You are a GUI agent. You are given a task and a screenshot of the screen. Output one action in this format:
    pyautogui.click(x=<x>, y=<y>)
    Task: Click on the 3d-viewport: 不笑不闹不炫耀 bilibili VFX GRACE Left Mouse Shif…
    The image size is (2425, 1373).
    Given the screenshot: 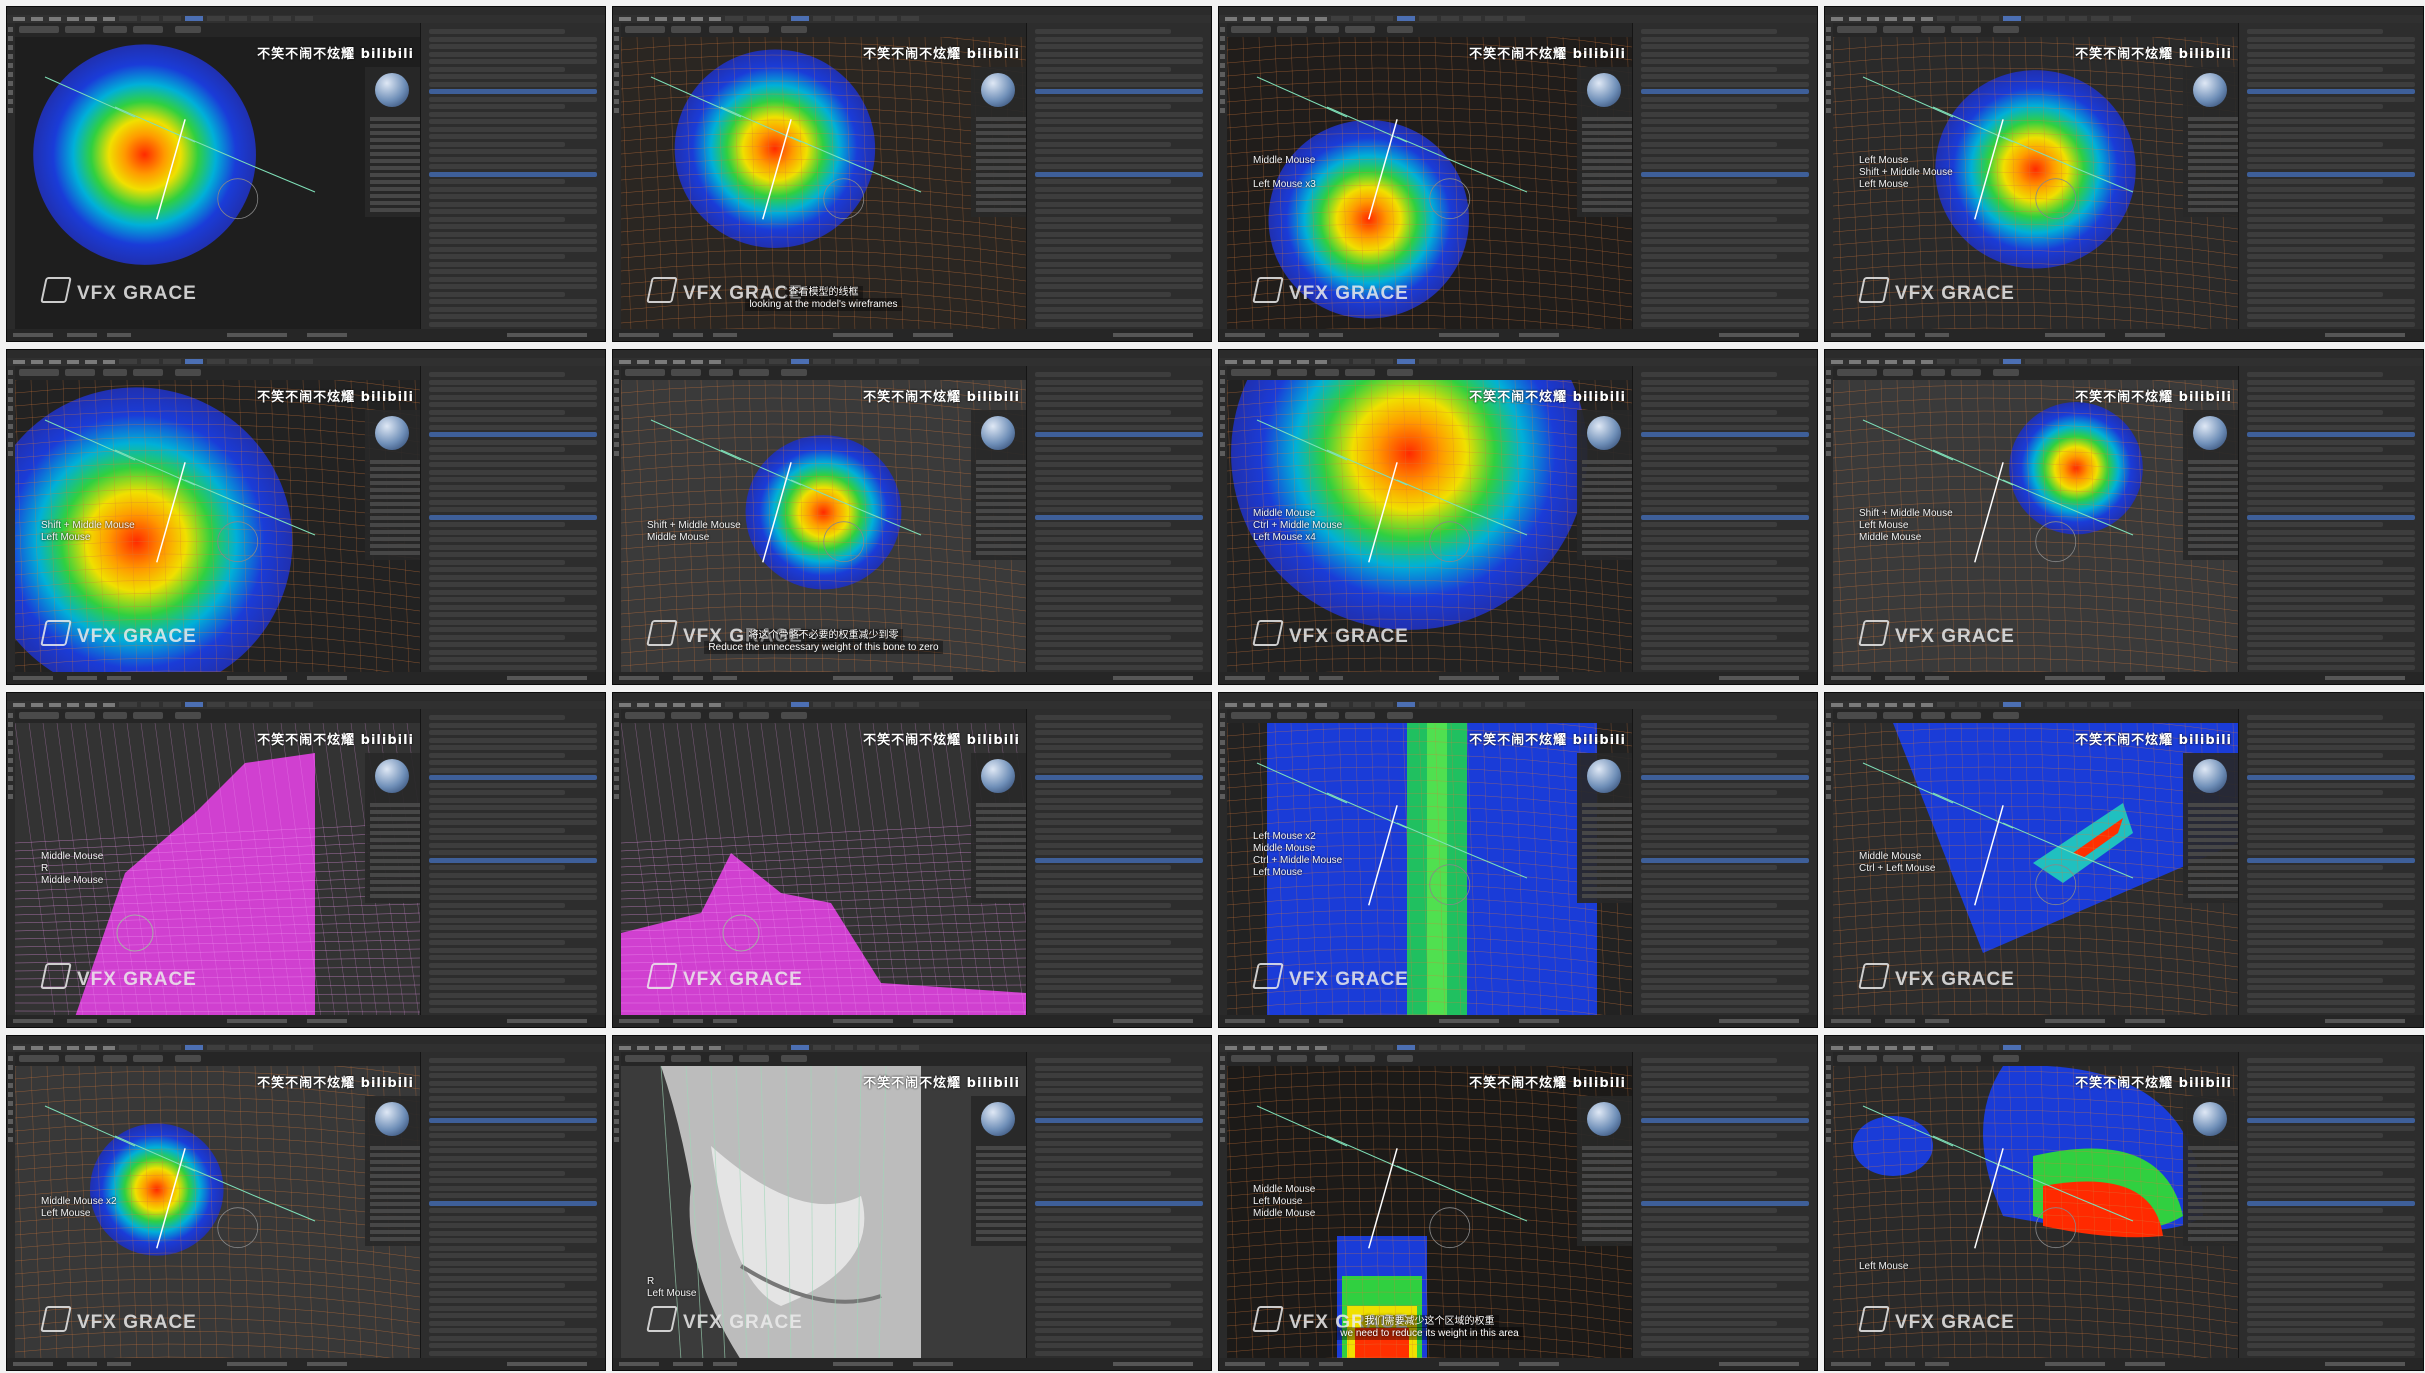 What is the action you would take?
    pyautogui.click(x=2035, y=183)
    